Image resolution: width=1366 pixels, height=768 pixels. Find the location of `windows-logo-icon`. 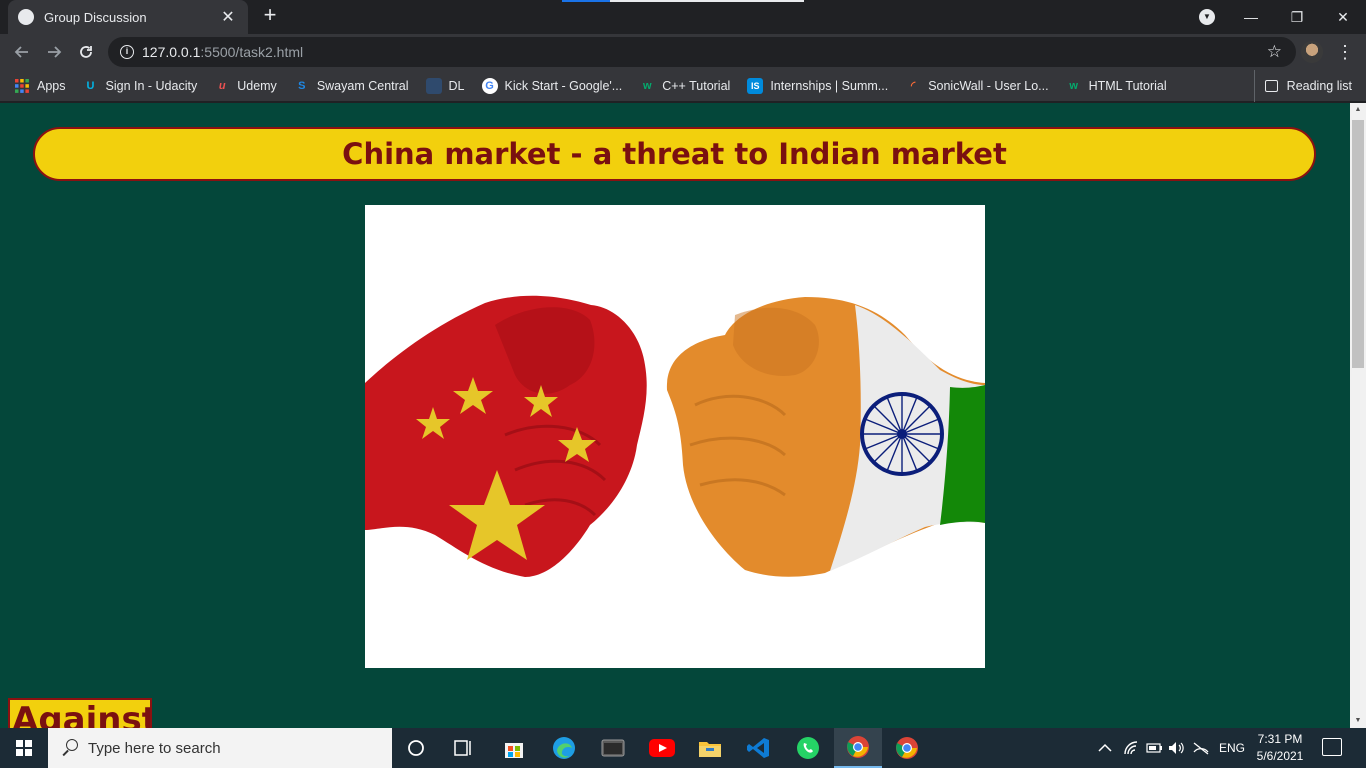

windows-logo-icon is located at coordinates (24, 748).